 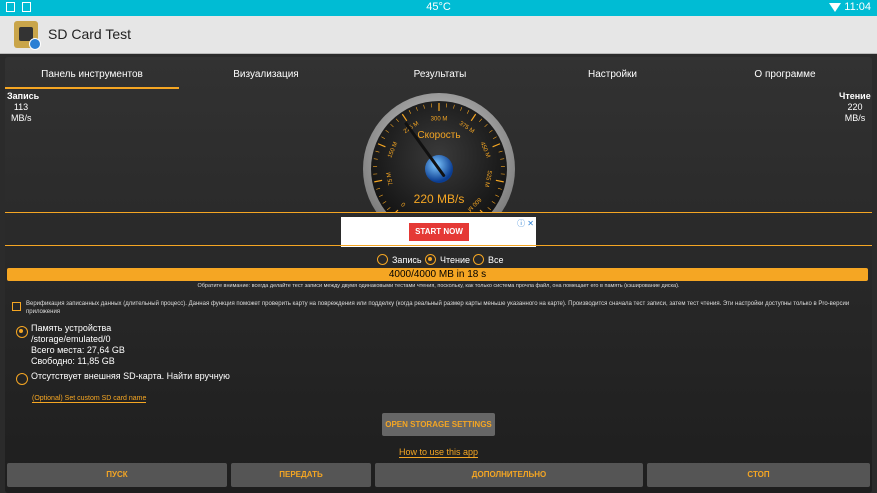 I want to click on write-label: Запись, so click(x=23, y=96).